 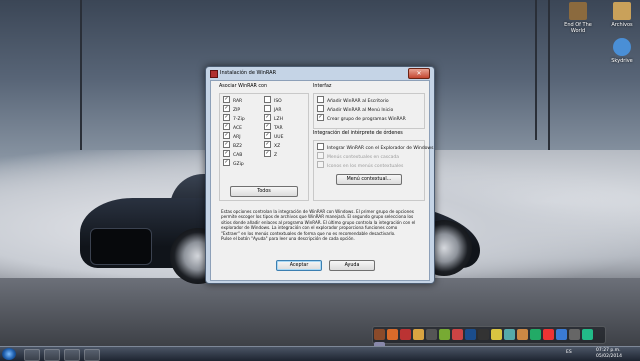 What do you see at coordinates (238, 155) in the screenshot?
I see `checkbox-label: CAB` at bounding box center [238, 155].